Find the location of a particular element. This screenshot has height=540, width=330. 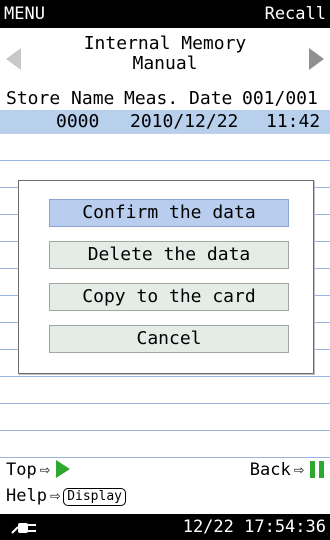

column-header: Store Name Meas. Date 001/001 is located at coordinates (165, 99).